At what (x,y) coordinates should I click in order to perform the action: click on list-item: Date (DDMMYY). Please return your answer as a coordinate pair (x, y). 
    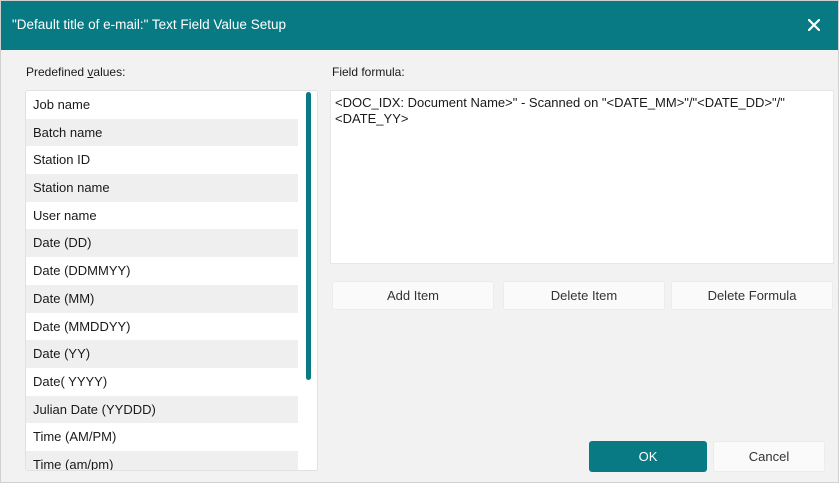
    Looking at the image, I should click on (162, 271).